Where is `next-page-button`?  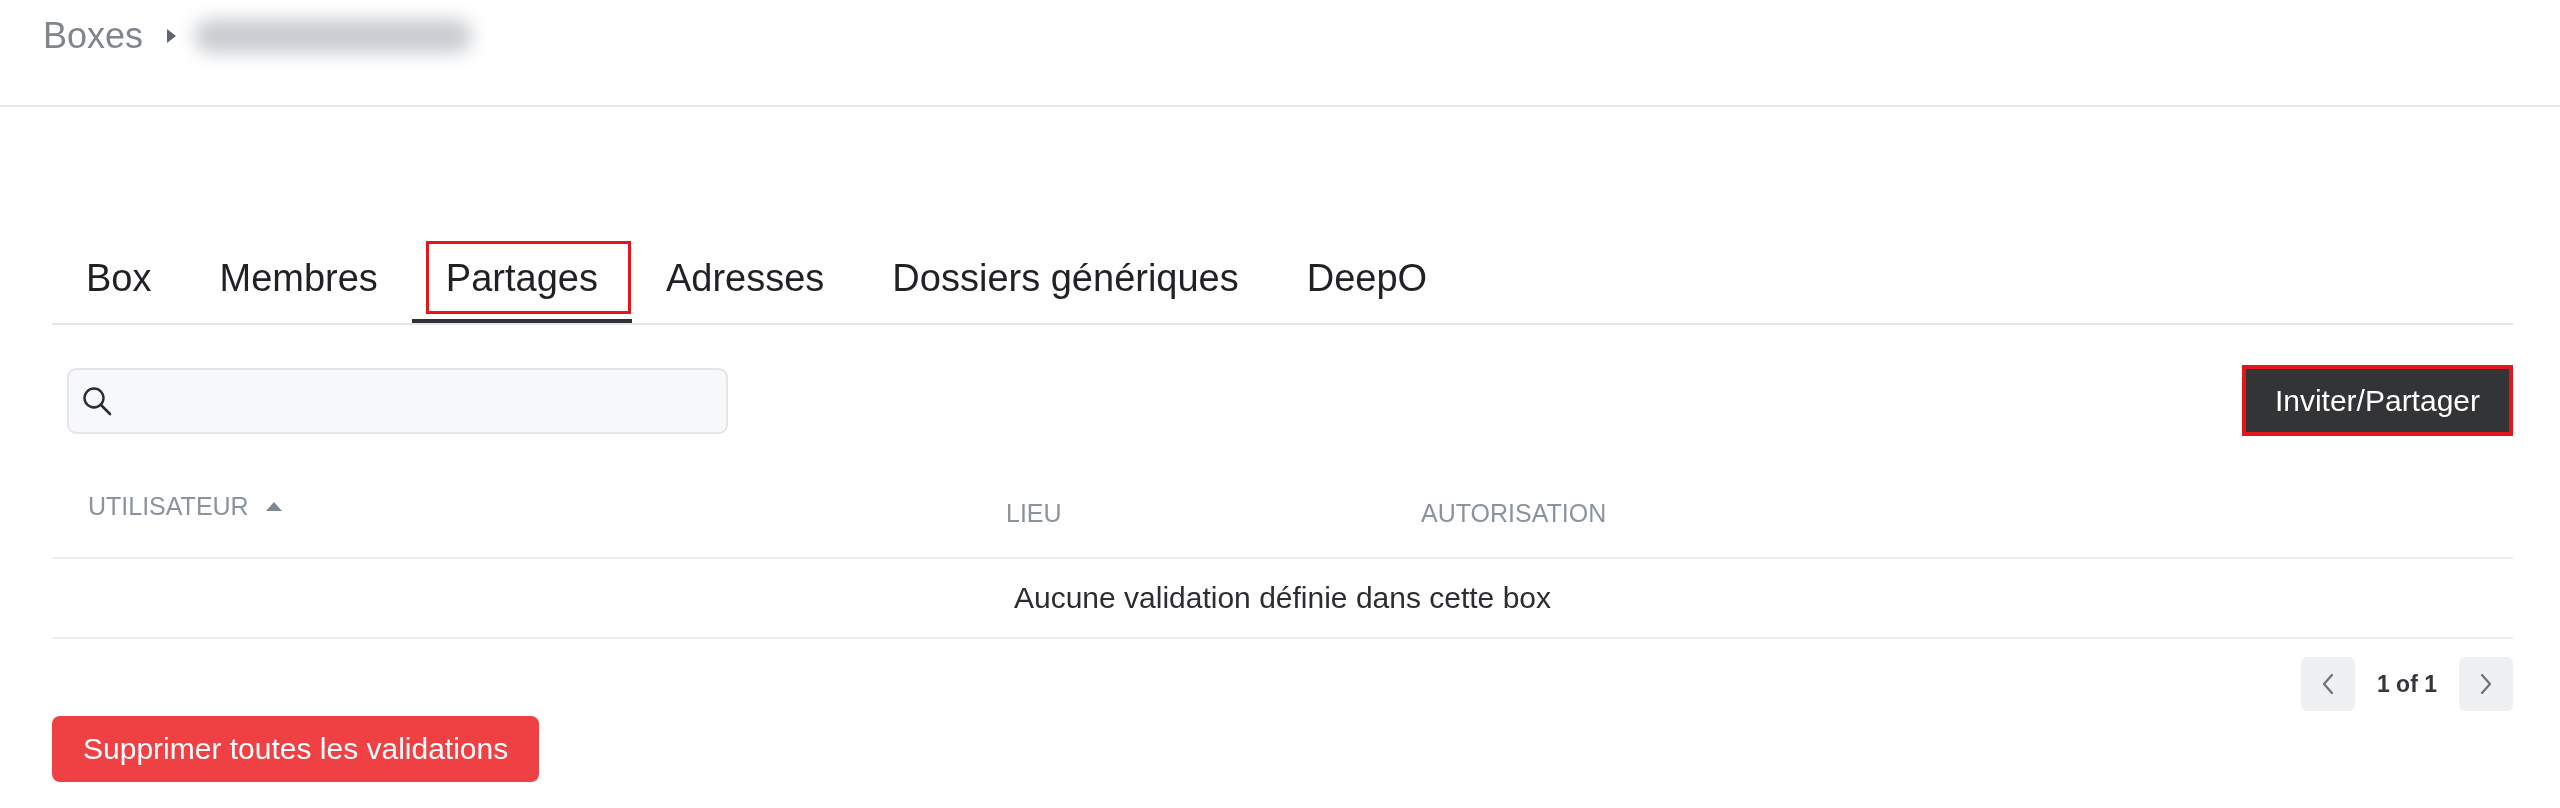
next-page-button is located at coordinates (2486, 684).